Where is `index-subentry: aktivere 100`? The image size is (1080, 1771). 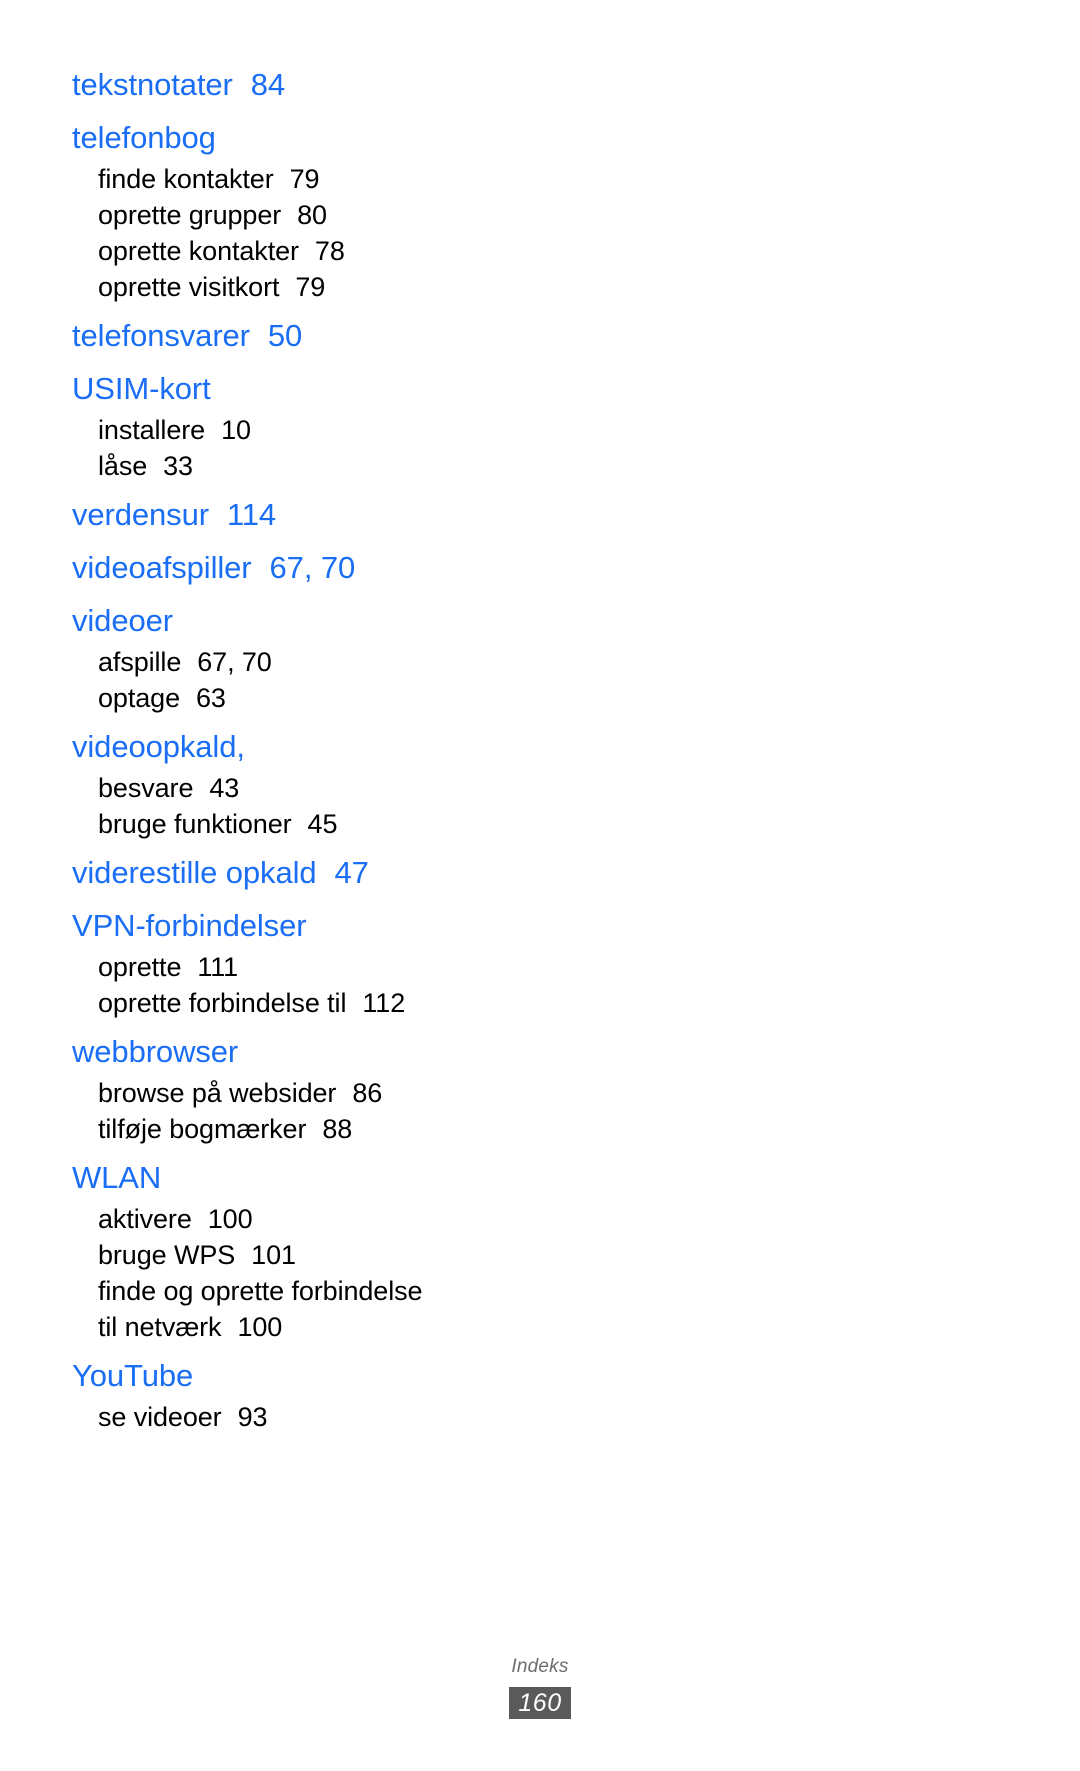 index-subentry: aktivere 100 is located at coordinates (352, 1219).